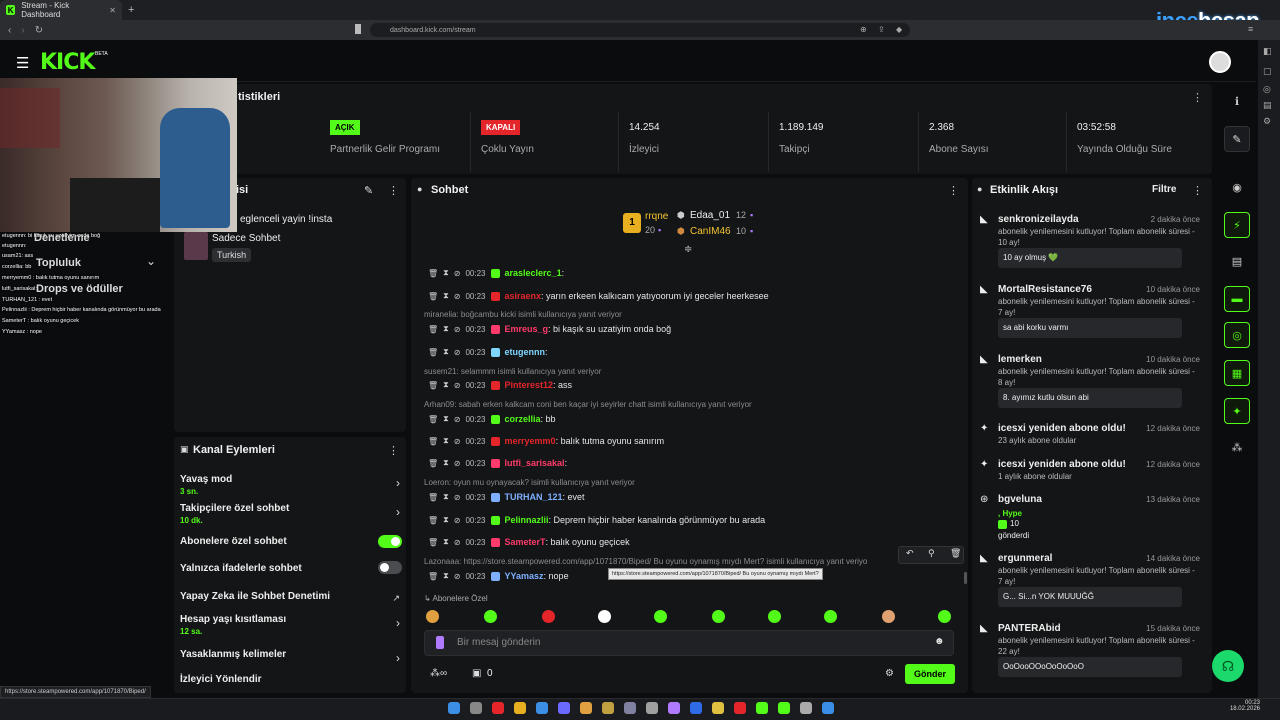  Describe the element at coordinates (488, 352) in the screenshot. I see `chat-message: 🗑 ⧗ ⊘ 00:23 etugennn:` at that location.